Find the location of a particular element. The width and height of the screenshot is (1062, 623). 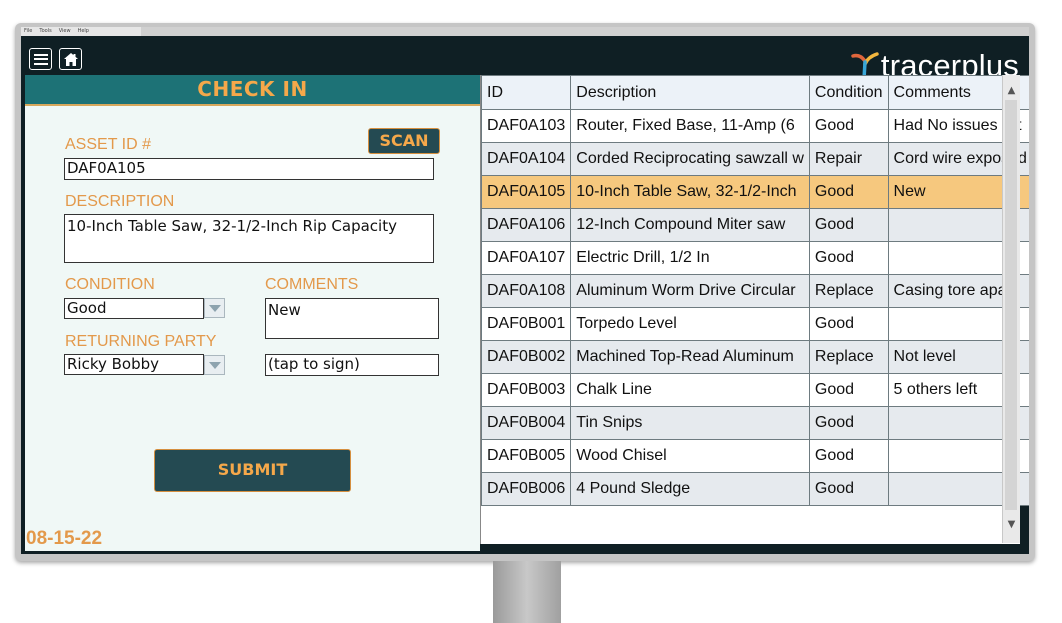

table-cell-description: Wood Chisel is located at coordinates (690, 456).